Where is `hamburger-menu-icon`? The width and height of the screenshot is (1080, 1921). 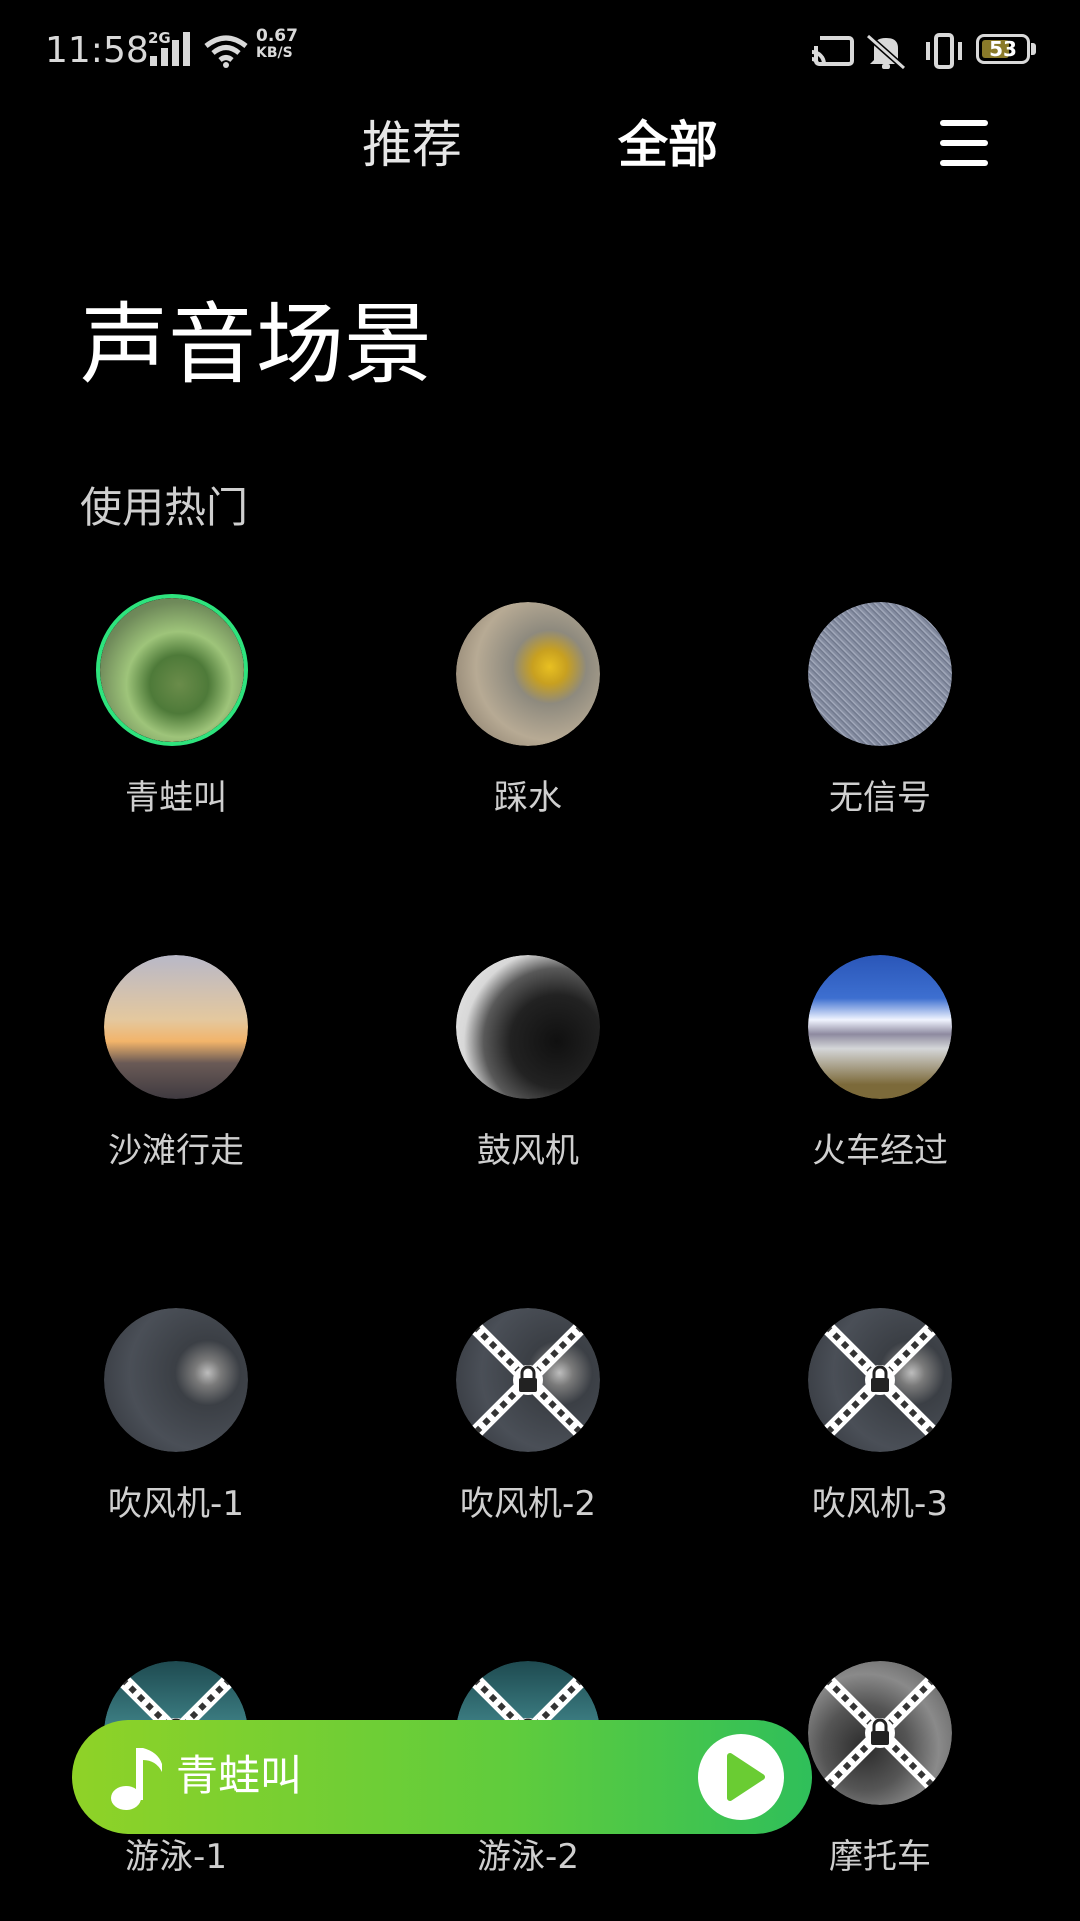
hamburger-menu-icon is located at coordinates (964, 143).